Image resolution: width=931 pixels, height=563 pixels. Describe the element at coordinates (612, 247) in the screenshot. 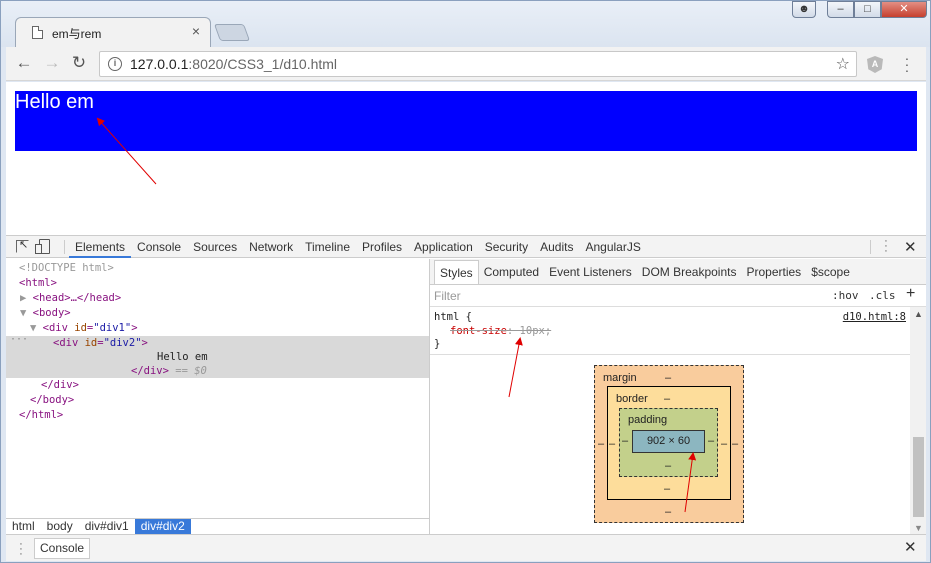

I see `devtools-tab-angularjs: AngularJS` at that location.